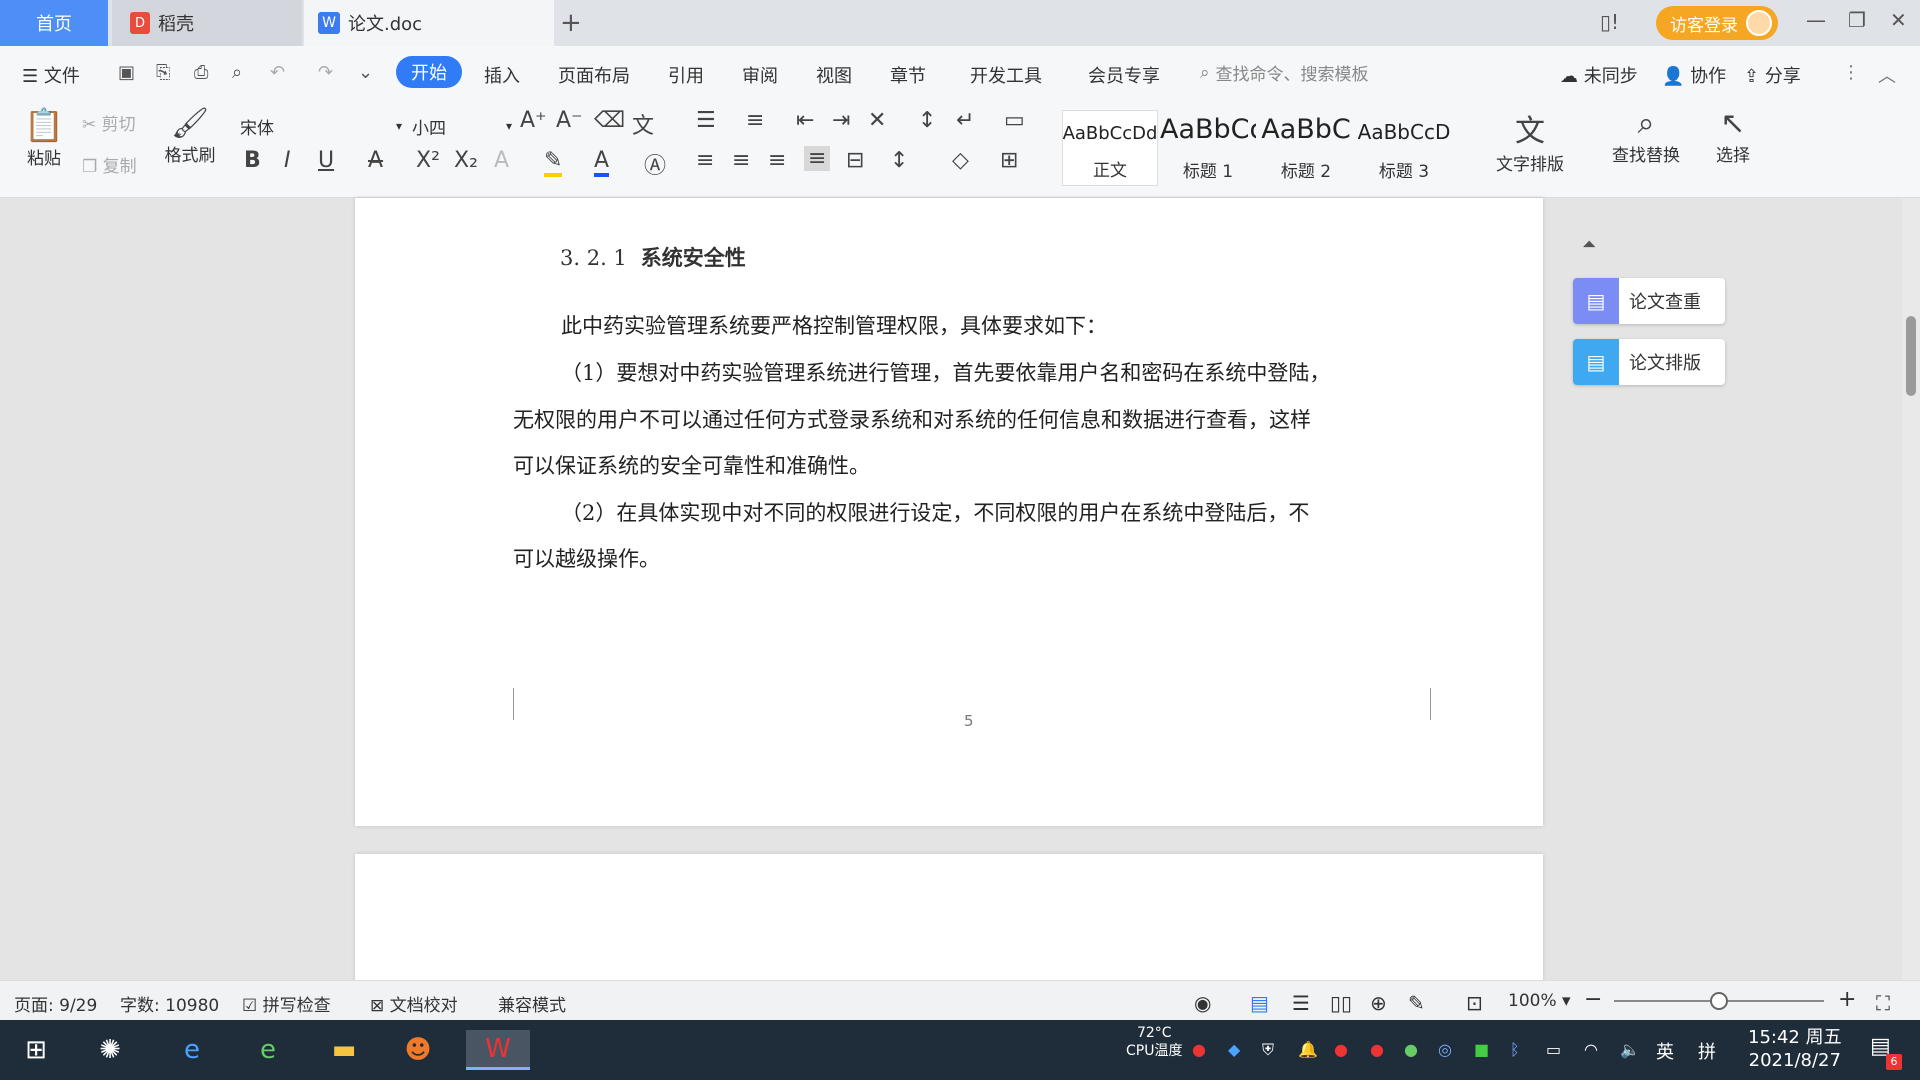 This screenshot has height=1080, width=1920. I want to click on distributed-icon: ⊟, so click(855, 160).